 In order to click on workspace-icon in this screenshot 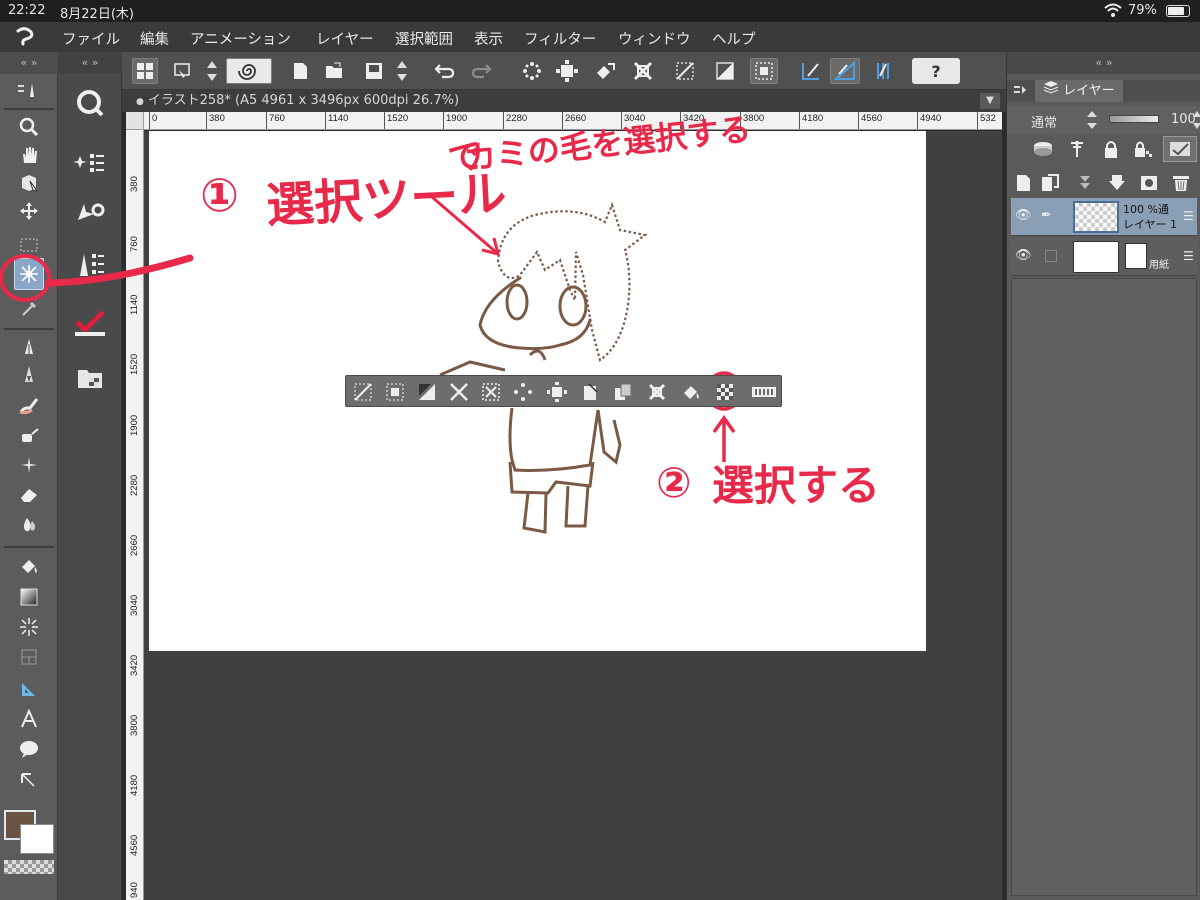, I will do `click(183, 71)`.